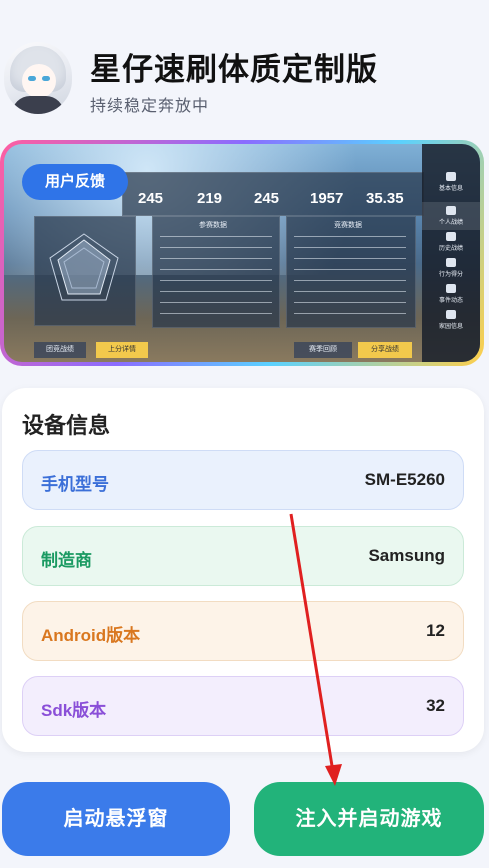 This screenshot has height=868, width=489. Describe the element at coordinates (75, 182) in the screenshot. I see `feedback-button: 用户反馈` at that location.